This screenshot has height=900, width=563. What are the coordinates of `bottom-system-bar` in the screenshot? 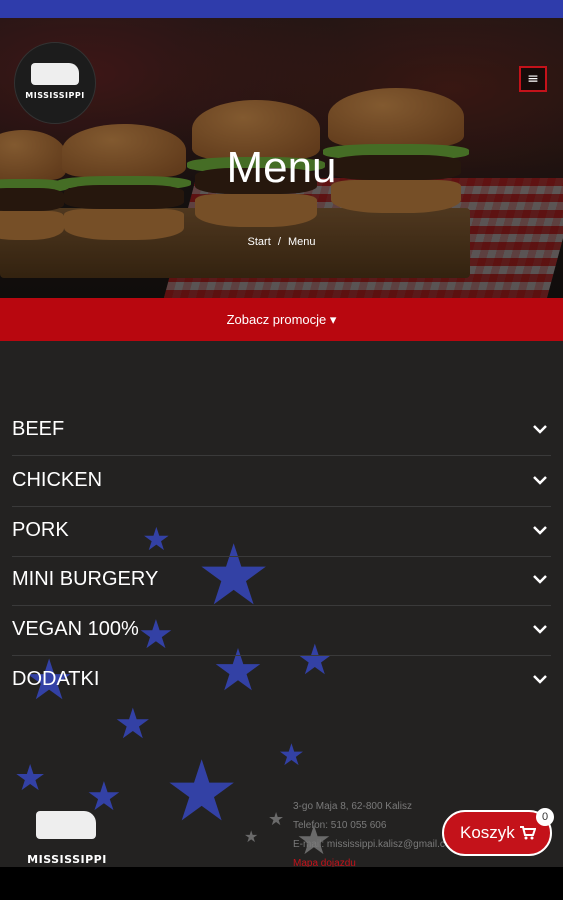 It's located at (281, 883).